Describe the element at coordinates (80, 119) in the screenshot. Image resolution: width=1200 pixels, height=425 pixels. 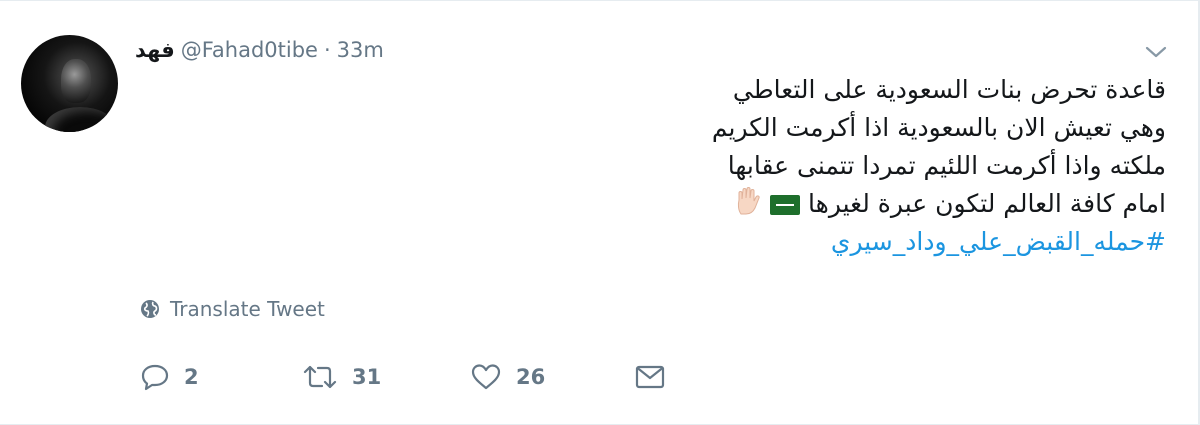
I see `avatar-shoulder` at that location.